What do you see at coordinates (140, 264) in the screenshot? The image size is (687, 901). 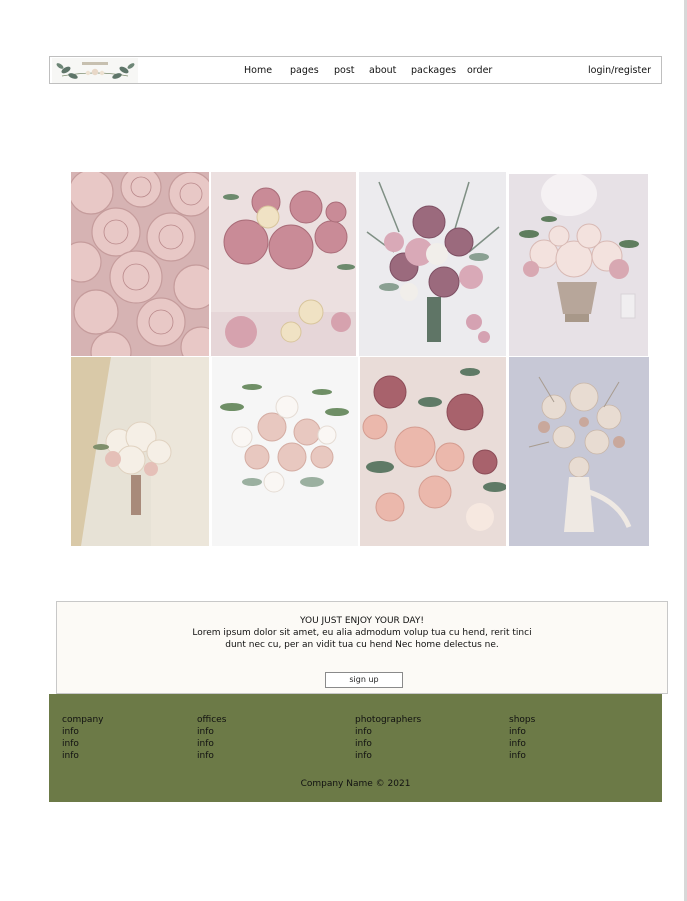 I see `gallery-image-ranunculus` at bounding box center [140, 264].